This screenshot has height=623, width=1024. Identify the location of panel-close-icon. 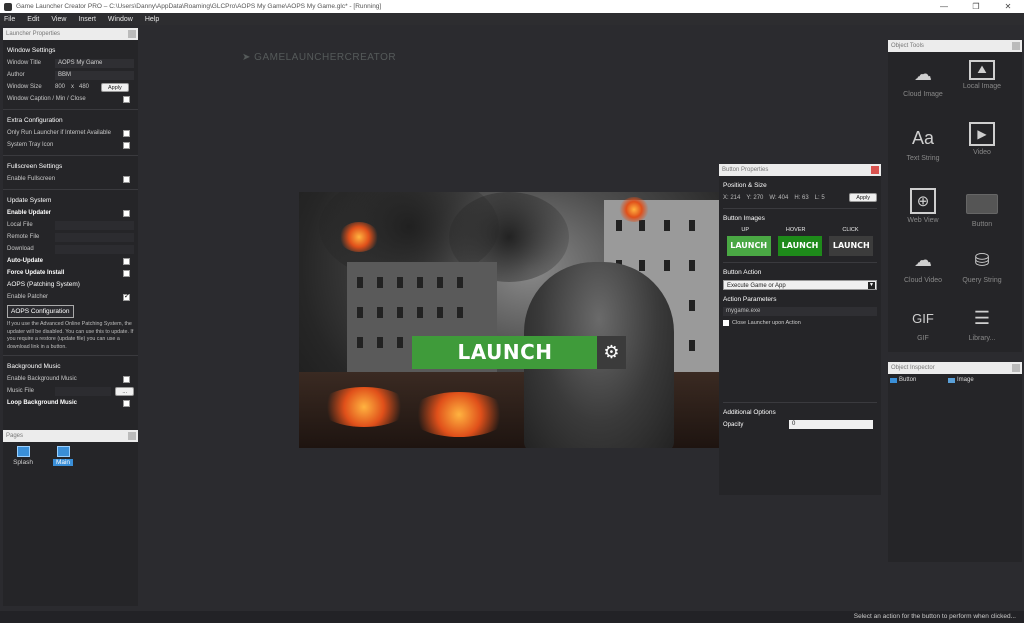
(132, 34).